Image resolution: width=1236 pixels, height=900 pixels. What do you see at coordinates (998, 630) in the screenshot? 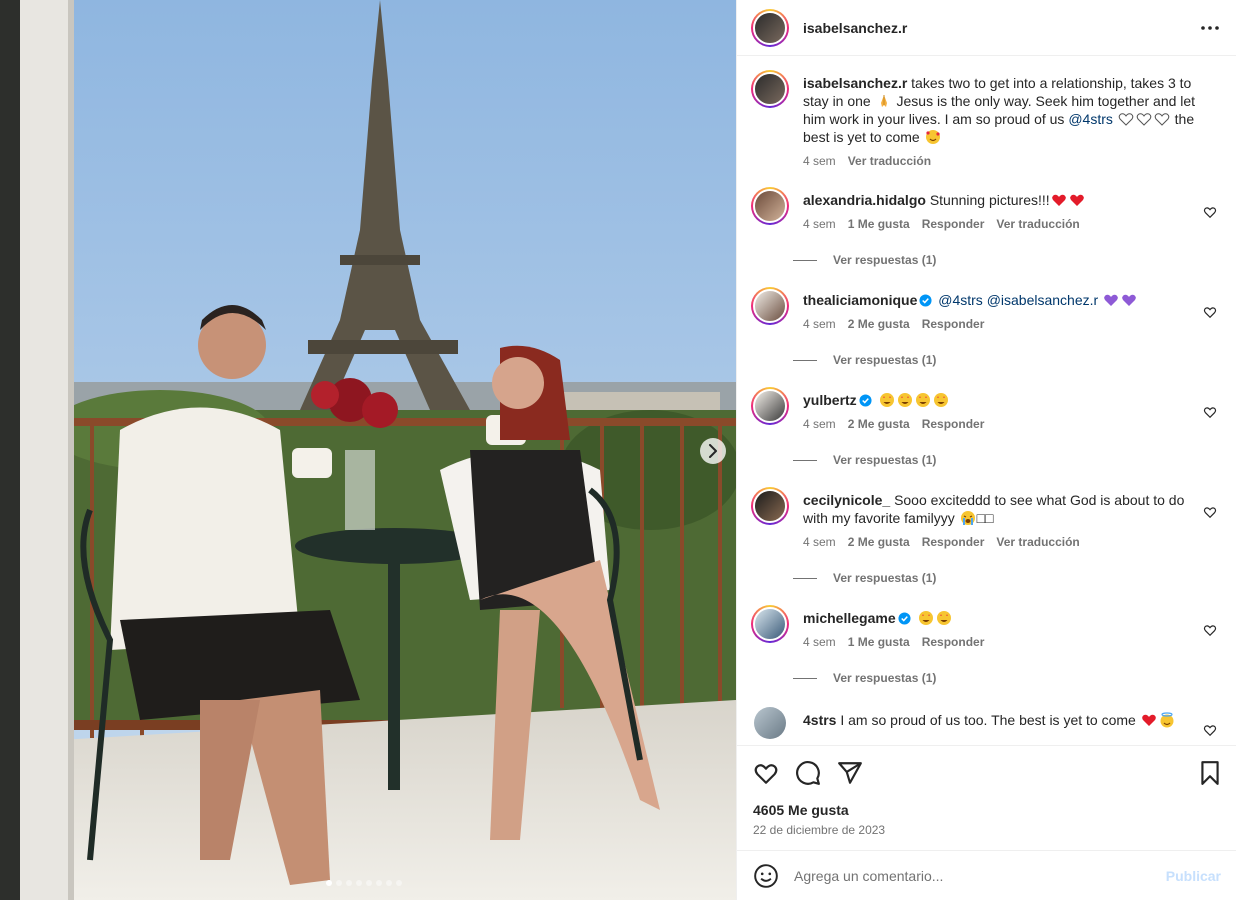
I see `comment-body: michellegame 4 sem 1 Me gusta Responder` at bounding box center [998, 630].